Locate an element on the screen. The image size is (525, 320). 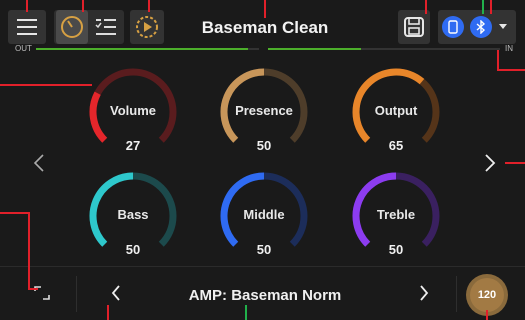
list-edit-icon is located at coordinates (105, 27).